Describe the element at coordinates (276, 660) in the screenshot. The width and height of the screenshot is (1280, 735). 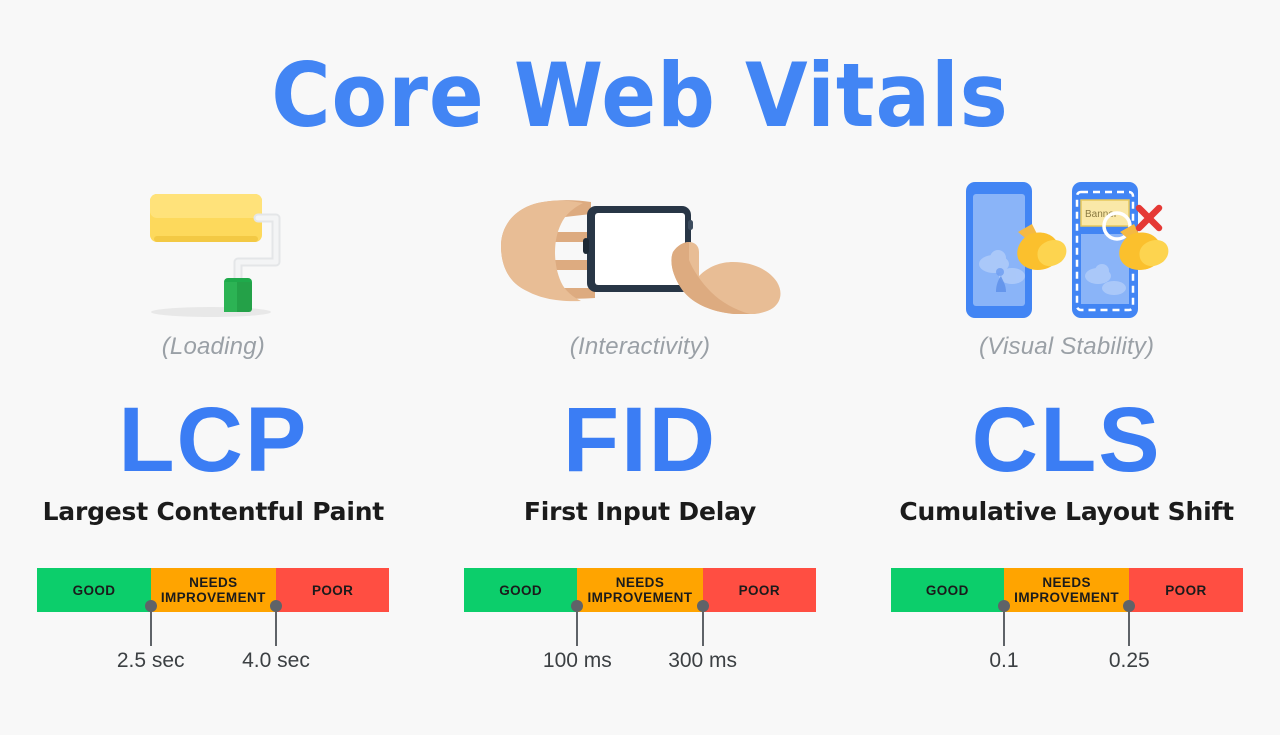
I see `lcp-threshold-label-2: 4.0 sec` at that location.